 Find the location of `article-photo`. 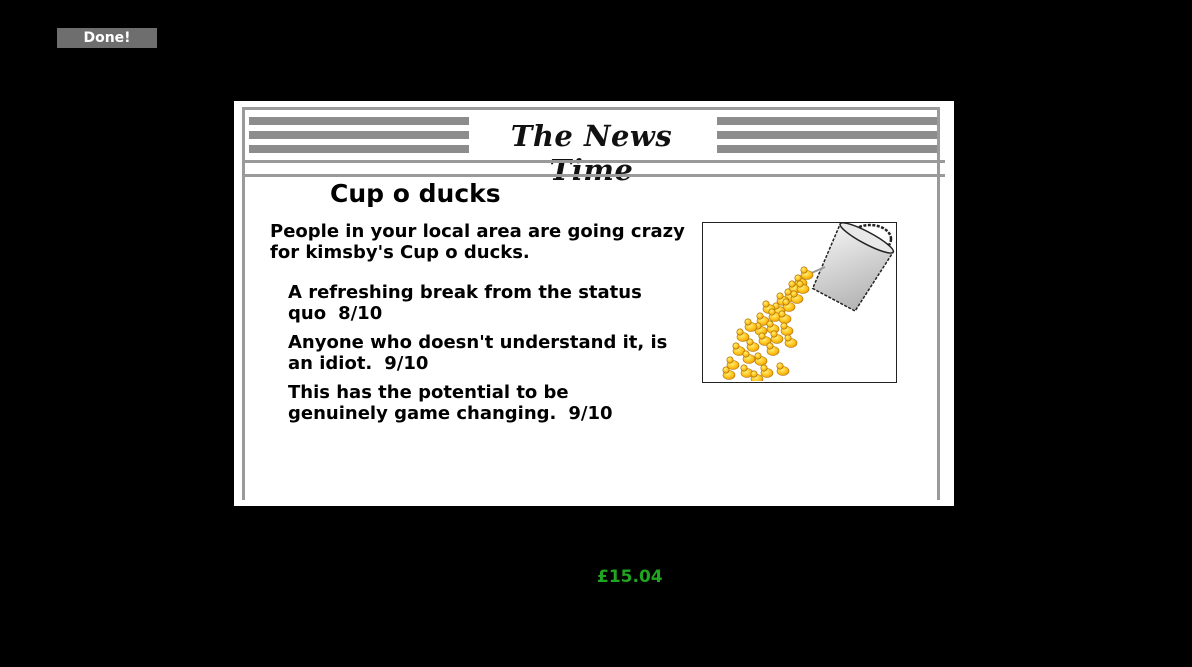

article-photo is located at coordinates (799, 303).